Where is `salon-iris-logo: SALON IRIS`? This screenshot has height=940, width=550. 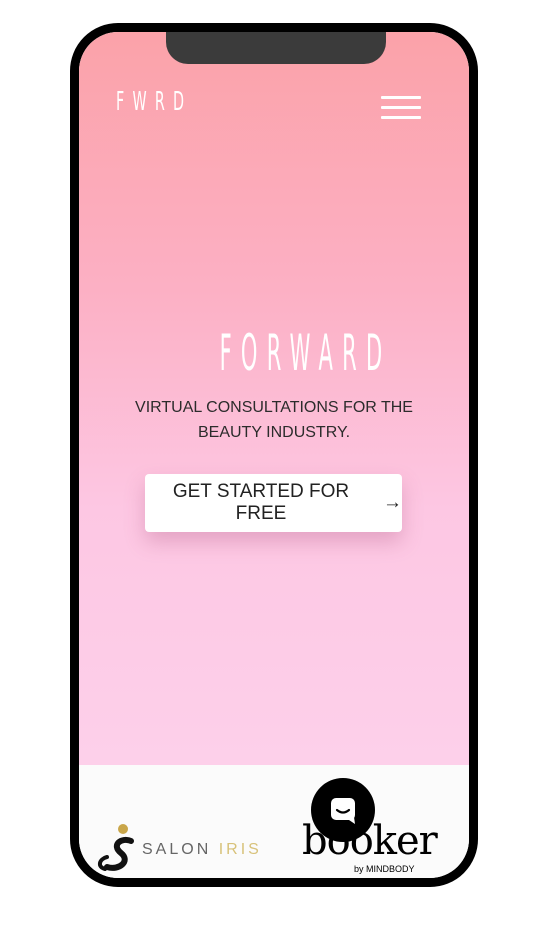
salon-iris-logo: SALON IRIS is located at coordinates (202, 850).